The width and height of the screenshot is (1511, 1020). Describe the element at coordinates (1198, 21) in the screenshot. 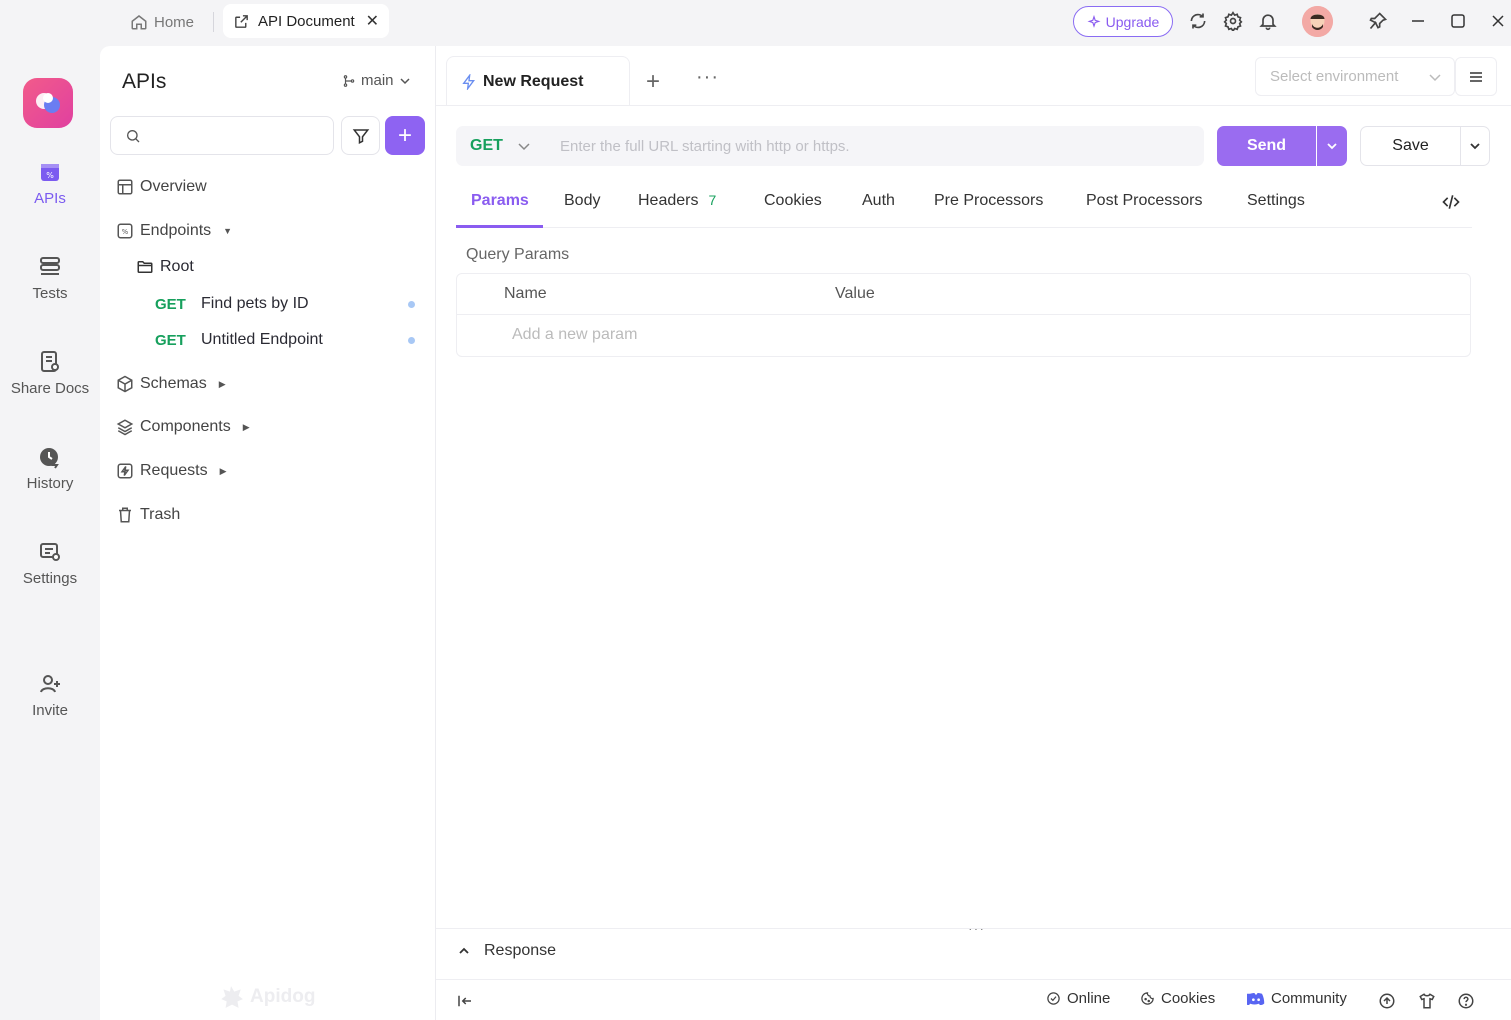

I see `sync-icon` at that location.